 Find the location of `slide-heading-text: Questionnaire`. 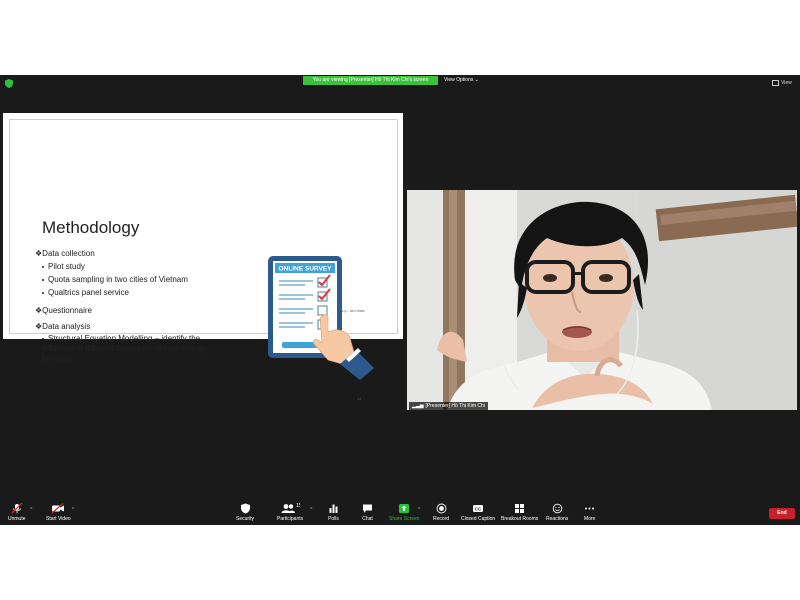

slide-heading-text: Questionnaire is located at coordinates (67, 310).